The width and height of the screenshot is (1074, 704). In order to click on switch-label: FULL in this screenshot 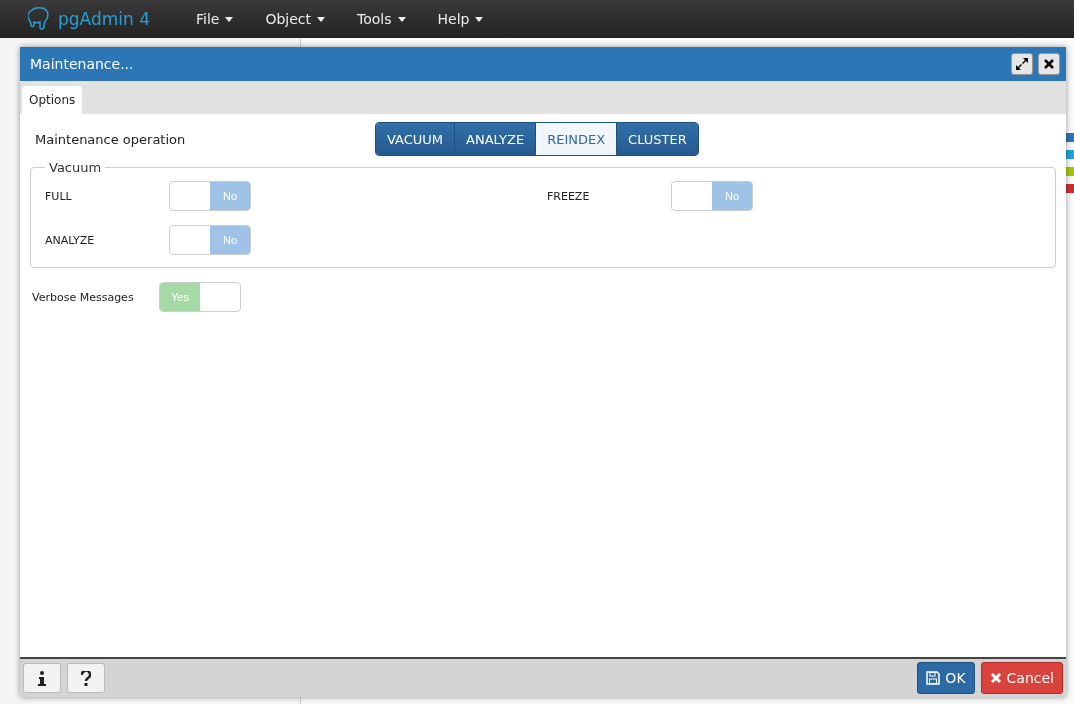, I will do `click(59, 196)`.